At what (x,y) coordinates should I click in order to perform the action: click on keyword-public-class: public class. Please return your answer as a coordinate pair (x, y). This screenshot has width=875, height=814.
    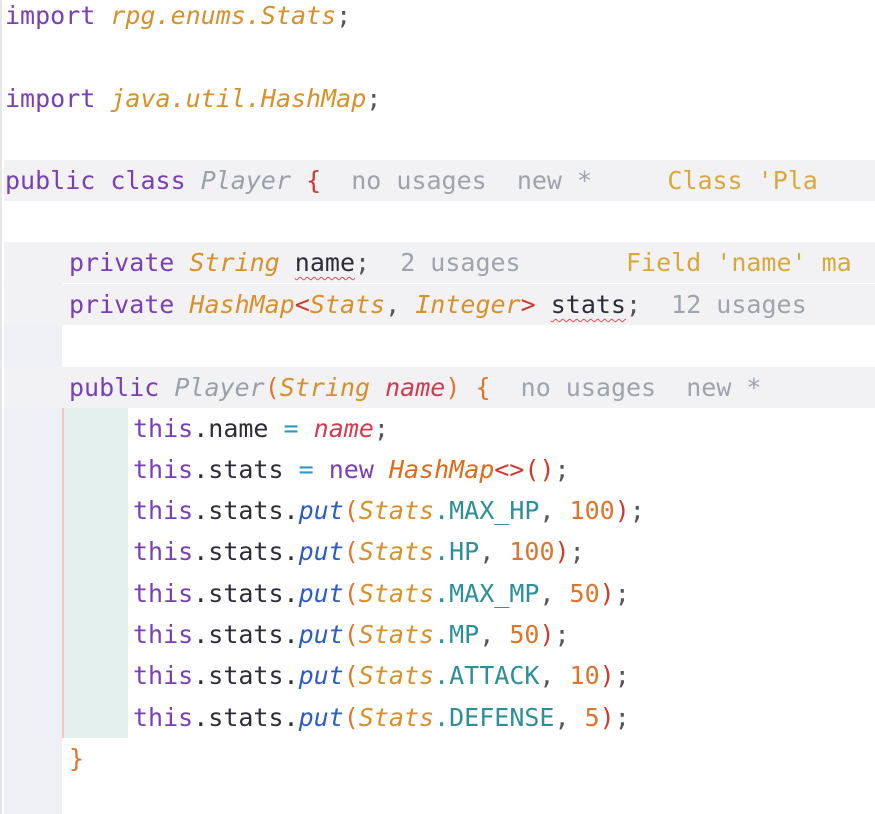
    Looking at the image, I should click on (95, 180).